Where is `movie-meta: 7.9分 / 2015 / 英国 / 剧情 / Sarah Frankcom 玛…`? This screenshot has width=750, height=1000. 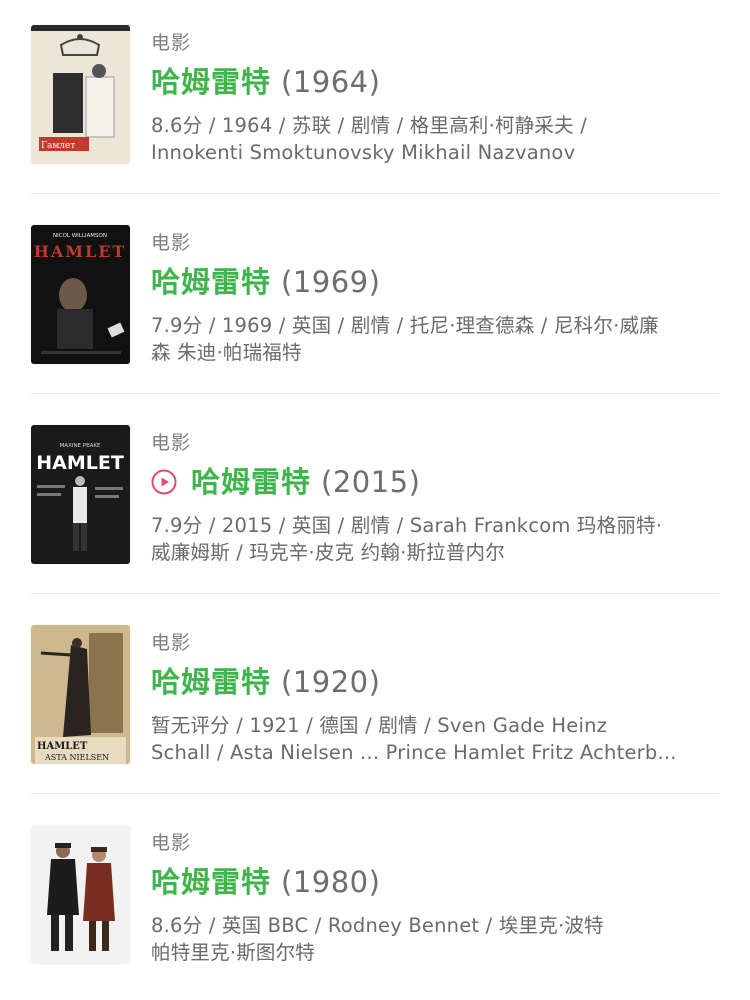 movie-meta: 7.9分 / 2015 / 英国 / 剧情 / Sarah Frankcom 玛… is located at coordinates (438, 539).